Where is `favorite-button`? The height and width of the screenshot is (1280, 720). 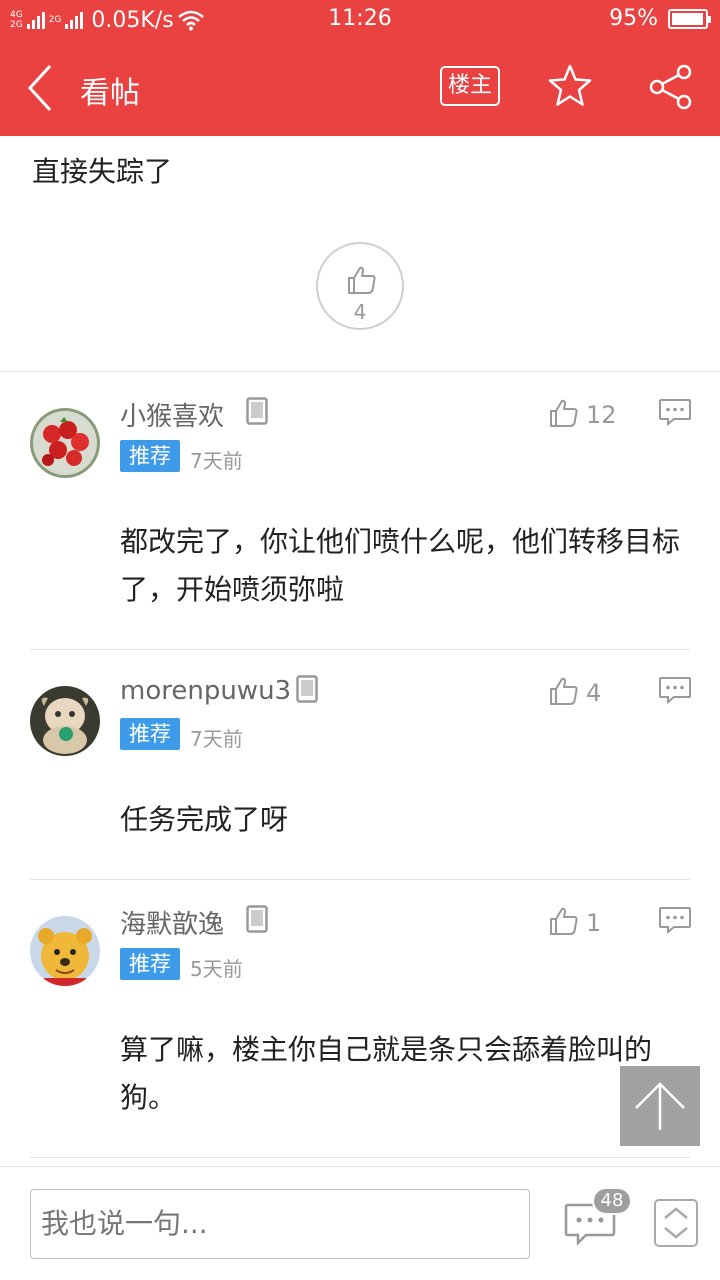
favorite-button is located at coordinates (570, 86).